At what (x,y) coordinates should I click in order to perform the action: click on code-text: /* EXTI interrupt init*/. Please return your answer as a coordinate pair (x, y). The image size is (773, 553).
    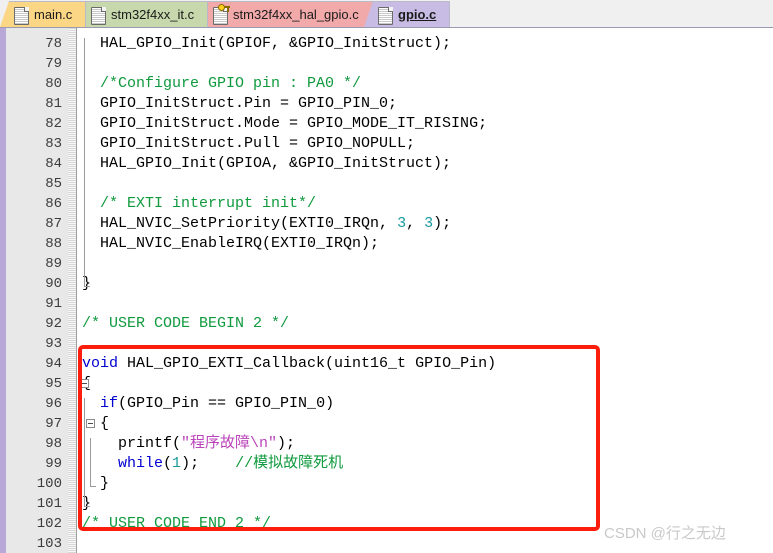
    Looking at the image, I should click on (199, 204).